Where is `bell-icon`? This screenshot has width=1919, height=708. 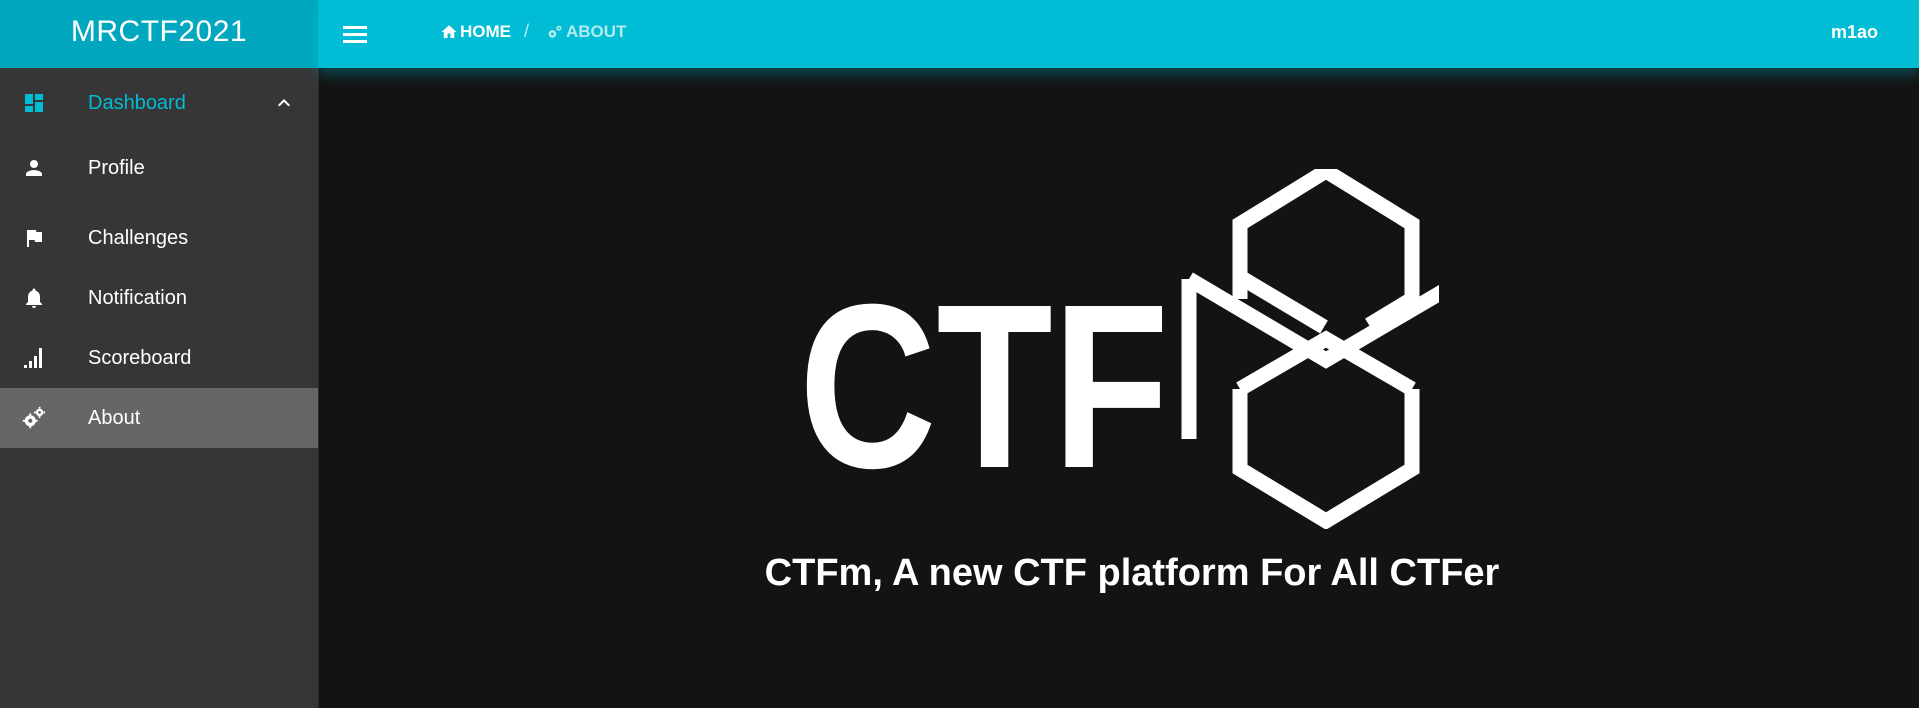
bell-icon is located at coordinates (34, 298).